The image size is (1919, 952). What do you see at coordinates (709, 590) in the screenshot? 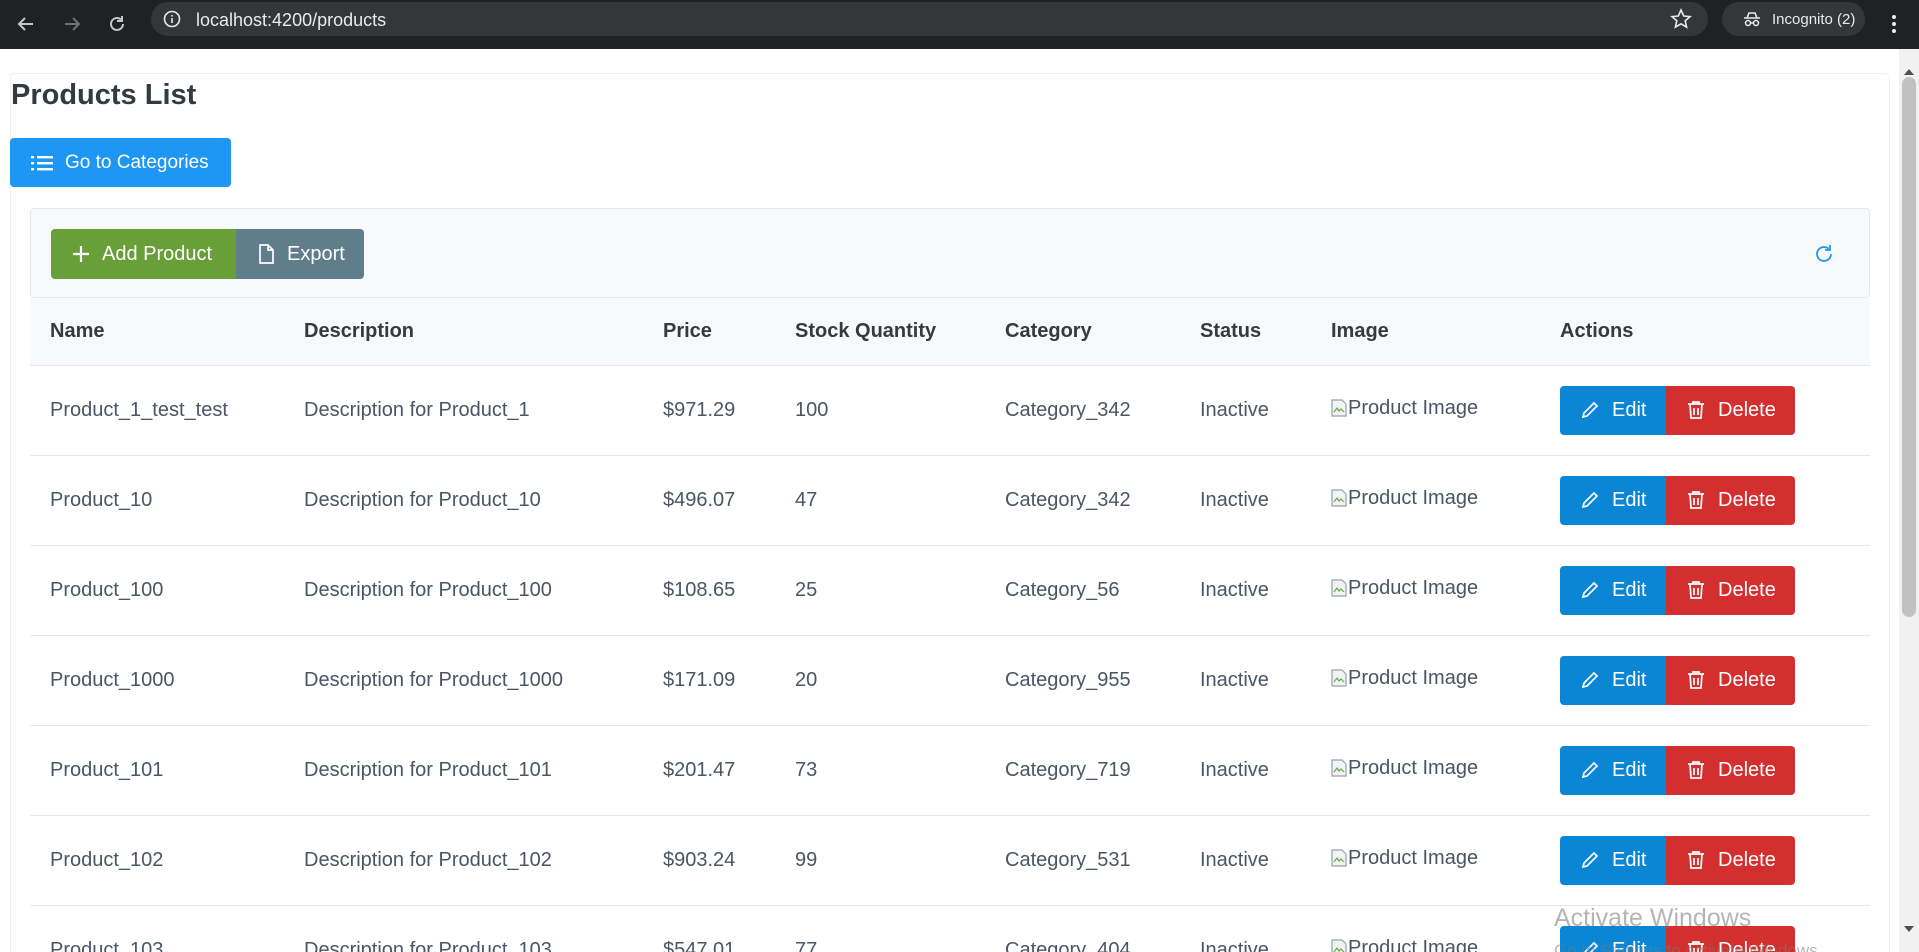
I see `price-cell: $108.65` at bounding box center [709, 590].